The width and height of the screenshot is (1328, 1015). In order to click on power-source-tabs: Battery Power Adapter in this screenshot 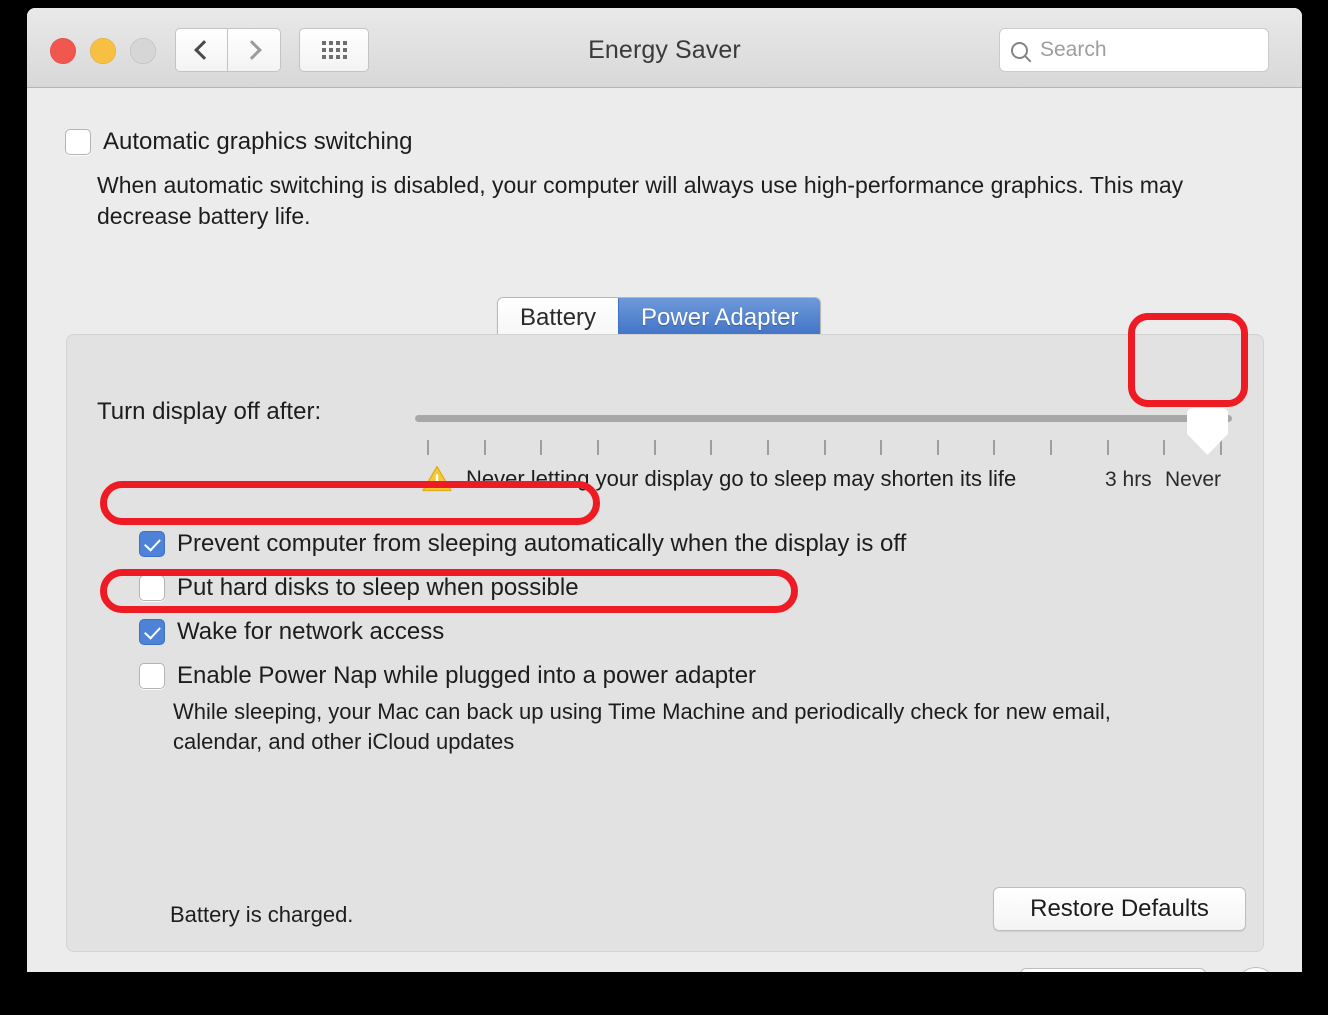, I will do `click(659, 318)`.